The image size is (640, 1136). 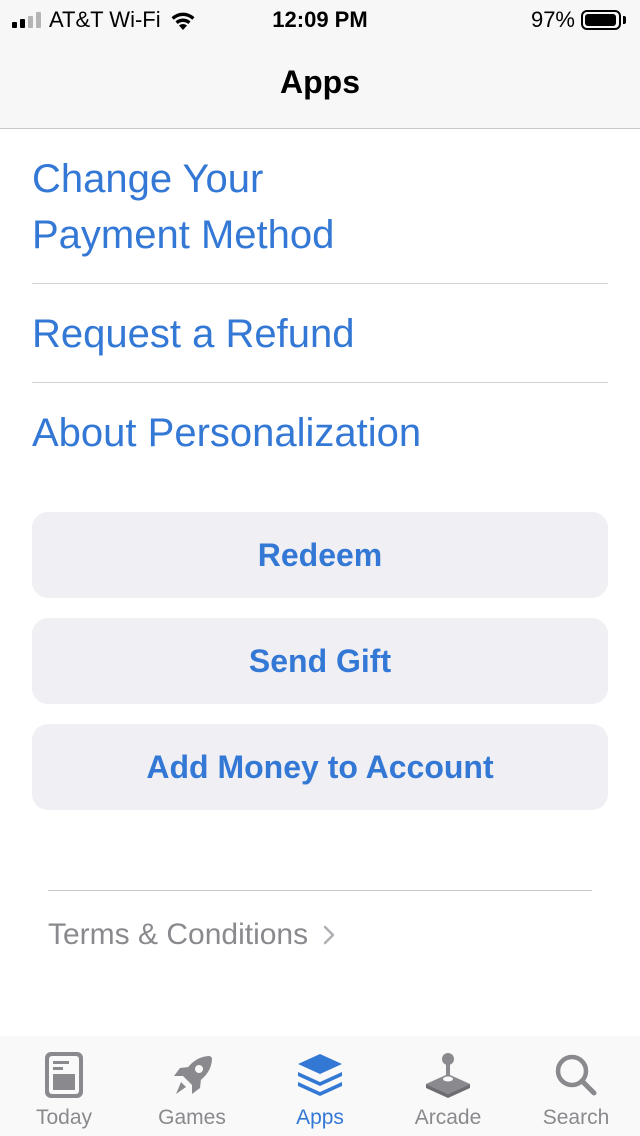 I want to click on tab-search: Search, so click(x=576, y=1086).